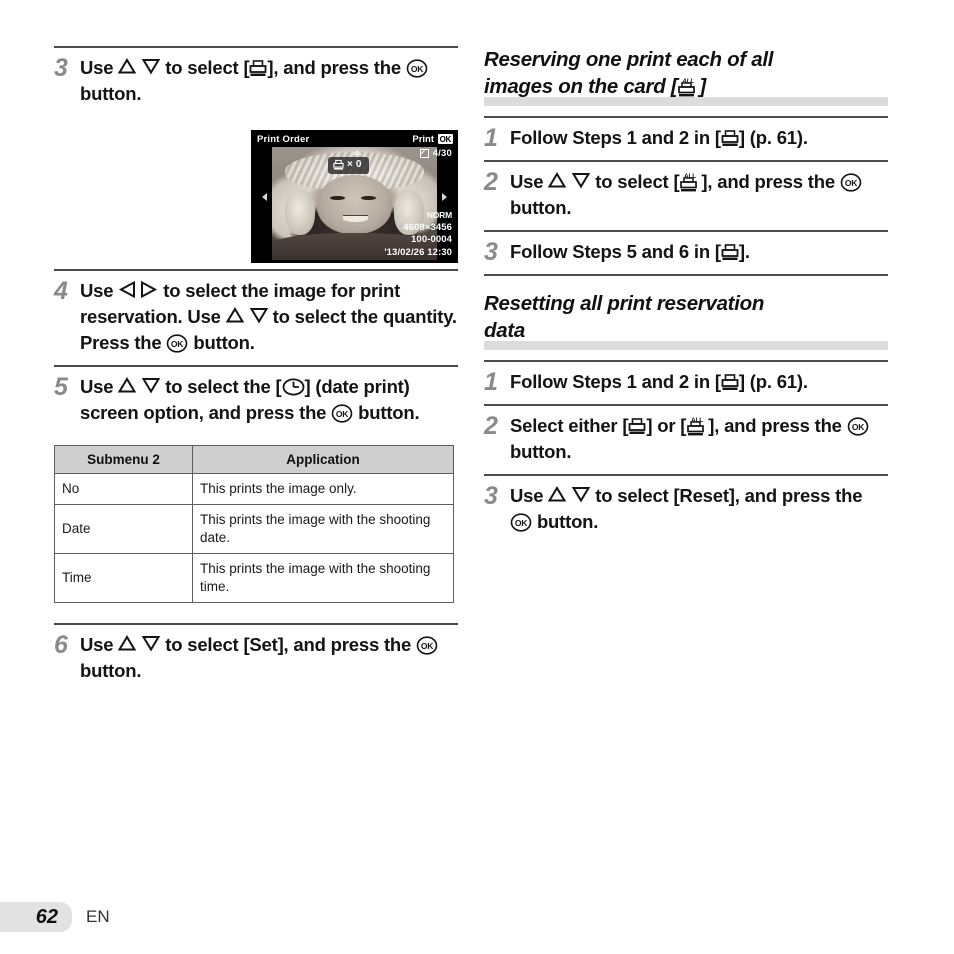 The width and height of the screenshot is (954, 954). Describe the element at coordinates (615, 381) in the screenshot. I see `step-text-part: Follow Steps 1 and 2 in [` at that location.